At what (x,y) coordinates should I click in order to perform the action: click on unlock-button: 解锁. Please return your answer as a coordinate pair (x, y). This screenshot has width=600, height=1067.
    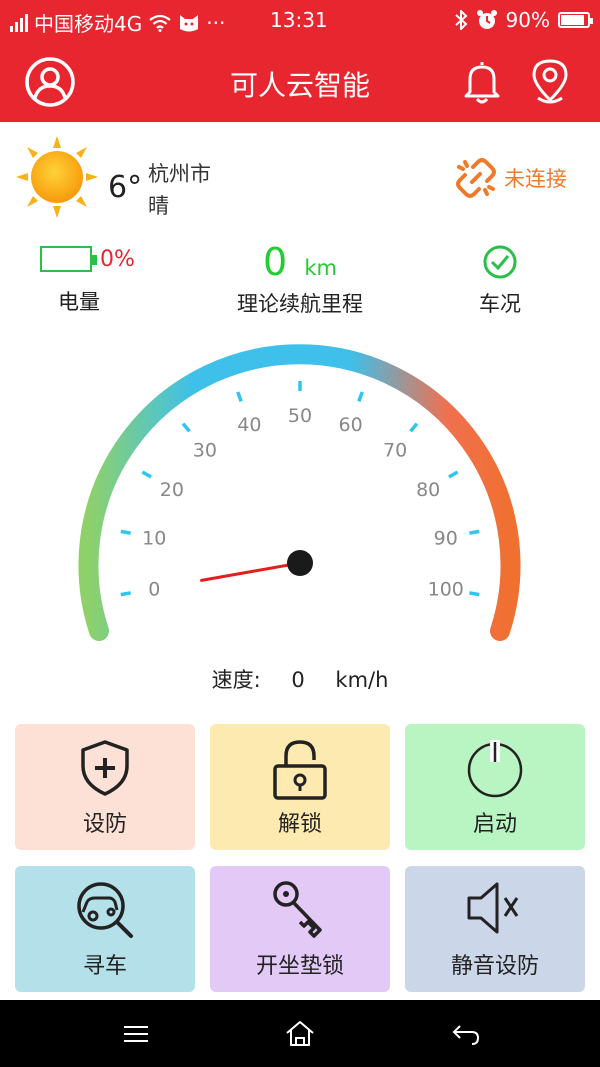
    Looking at the image, I should click on (300, 787).